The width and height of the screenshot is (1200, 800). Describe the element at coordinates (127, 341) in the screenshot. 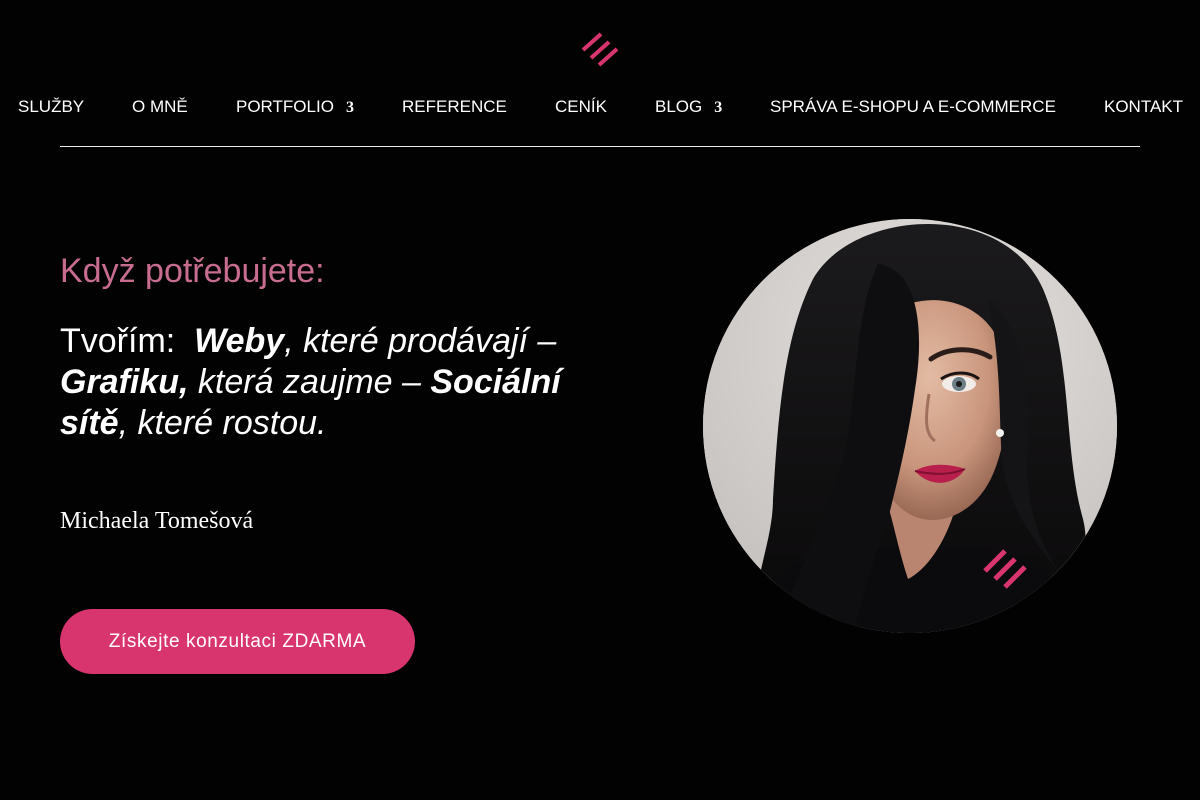

I see `headline-lead: Tvořím:` at that location.